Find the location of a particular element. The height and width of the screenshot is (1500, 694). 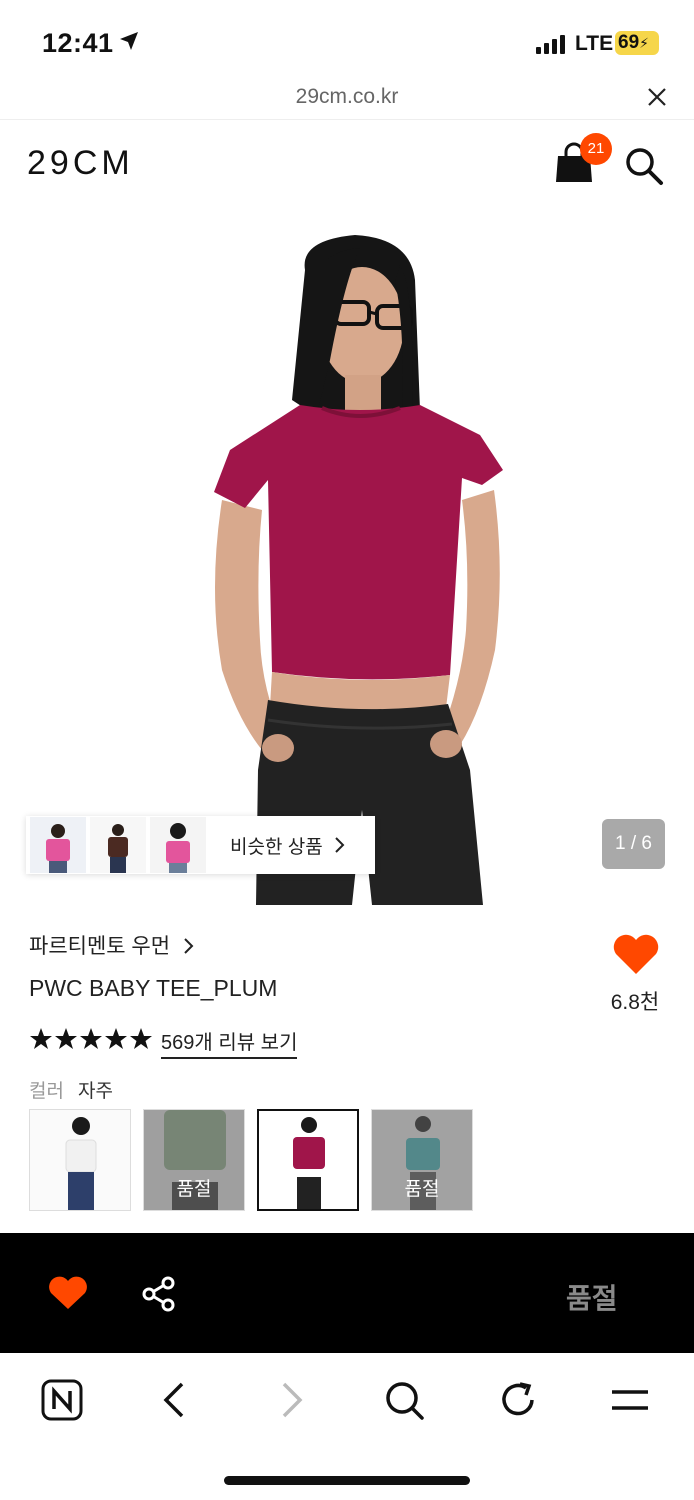

rating-stars is located at coordinates (91, 1039).